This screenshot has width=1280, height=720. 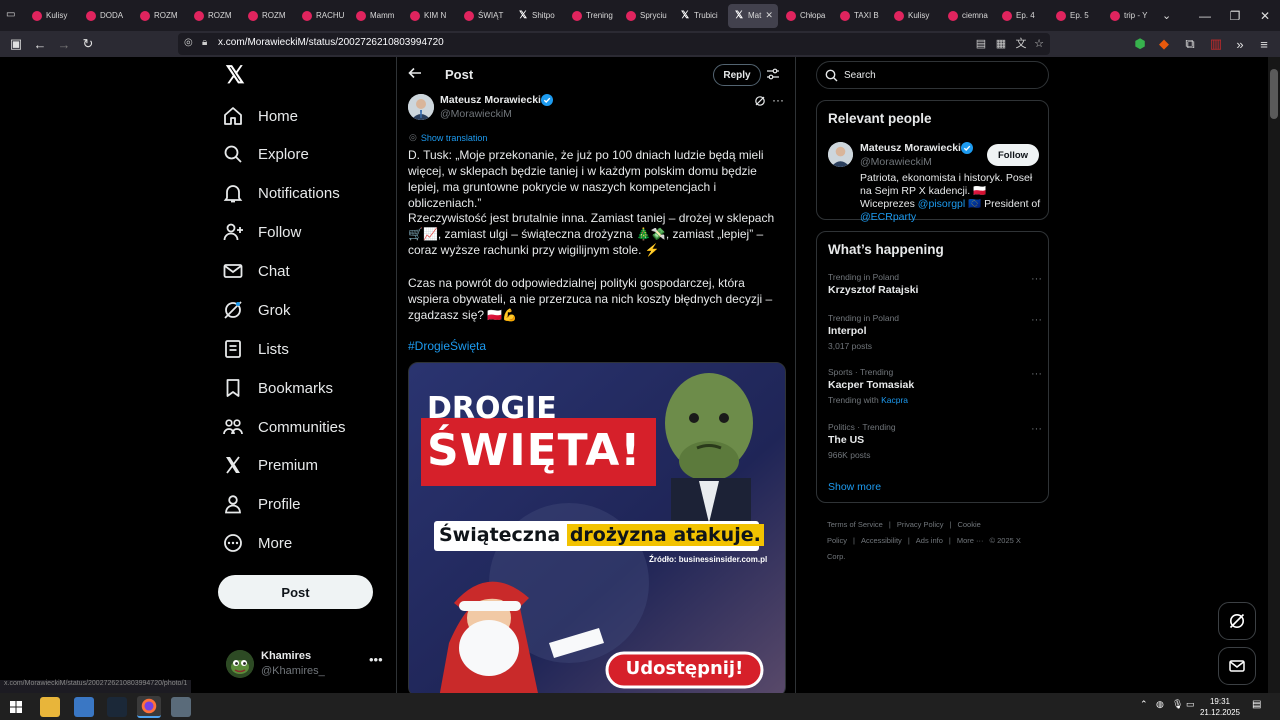 What do you see at coordinates (753, 15) in the screenshot?
I see `tab-active: 𝕏 Mat ✕` at bounding box center [753, 15].